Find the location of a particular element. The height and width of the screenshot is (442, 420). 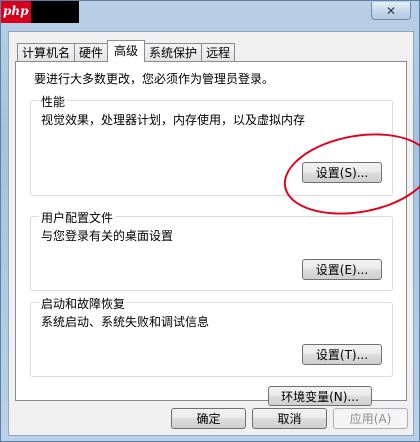

startup-recovery-title: 启动和故障恢复 is located at coordinates (83, 303).